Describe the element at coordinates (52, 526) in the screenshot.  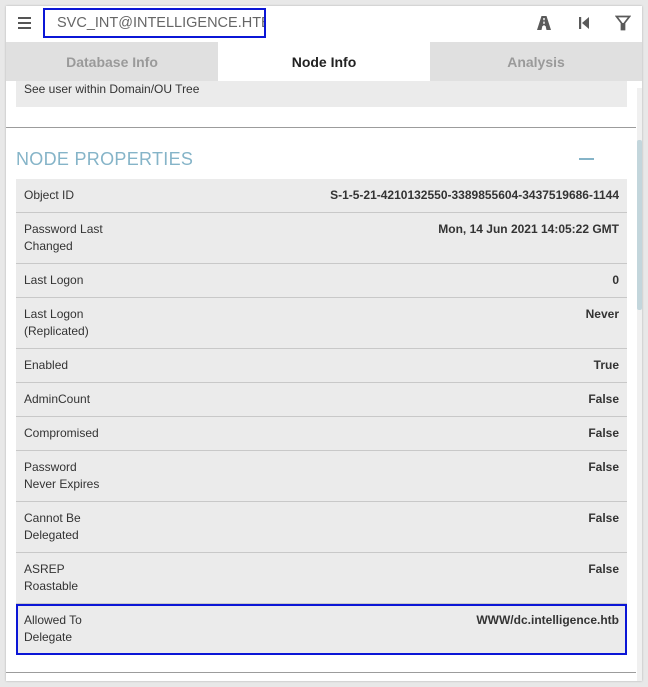
I see `property-key: Cannot Be Delegated` at that location.